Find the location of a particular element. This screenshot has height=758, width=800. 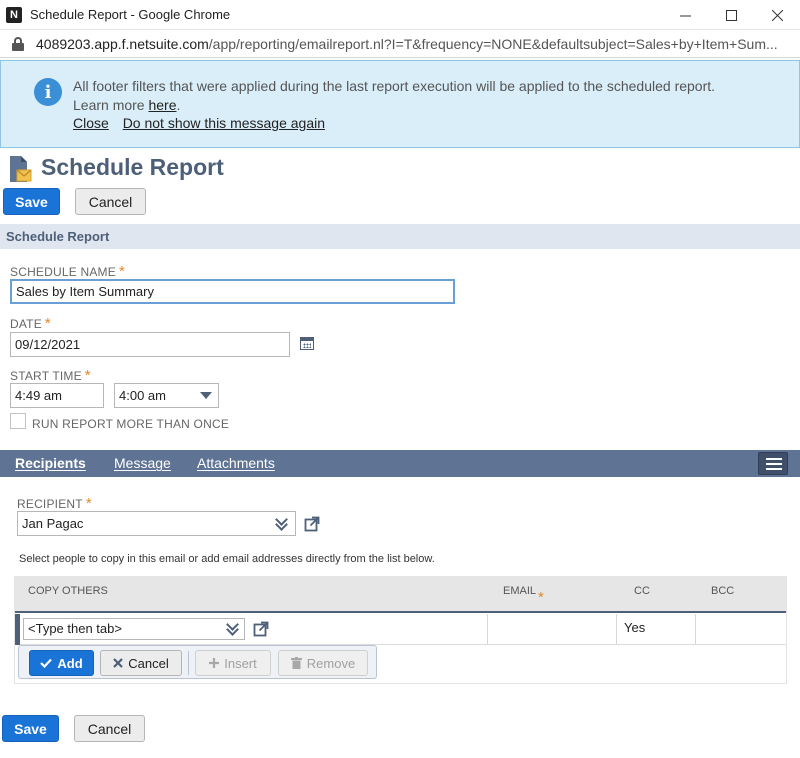

cancel-button-bottom: Cancel is located at coordinates (109, 728).